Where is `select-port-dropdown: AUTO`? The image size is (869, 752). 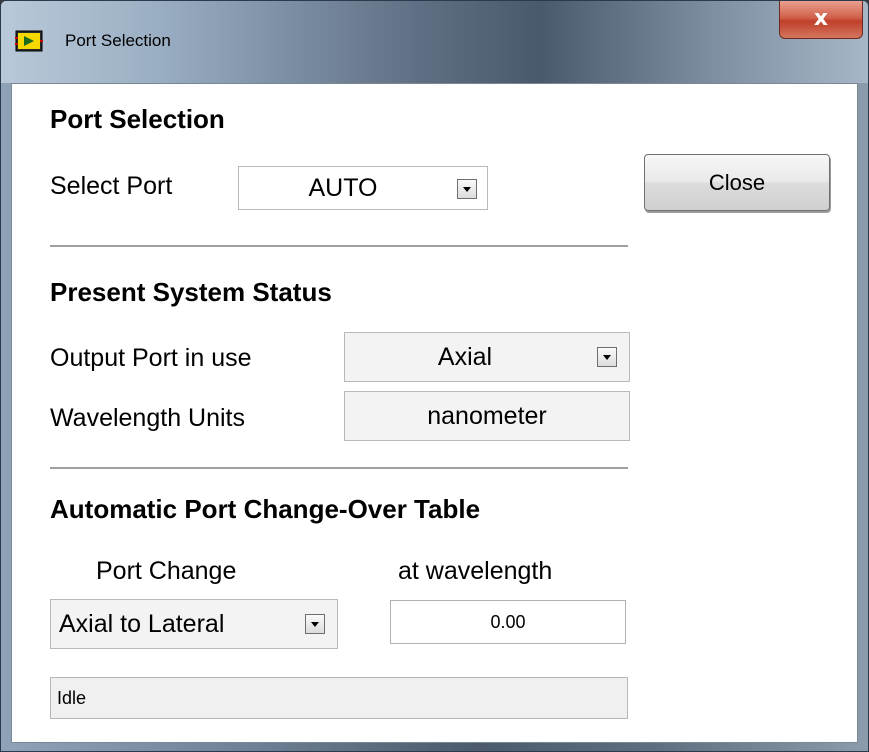
select-port-dropdown: AUTO is located at coordinates (363, 188).